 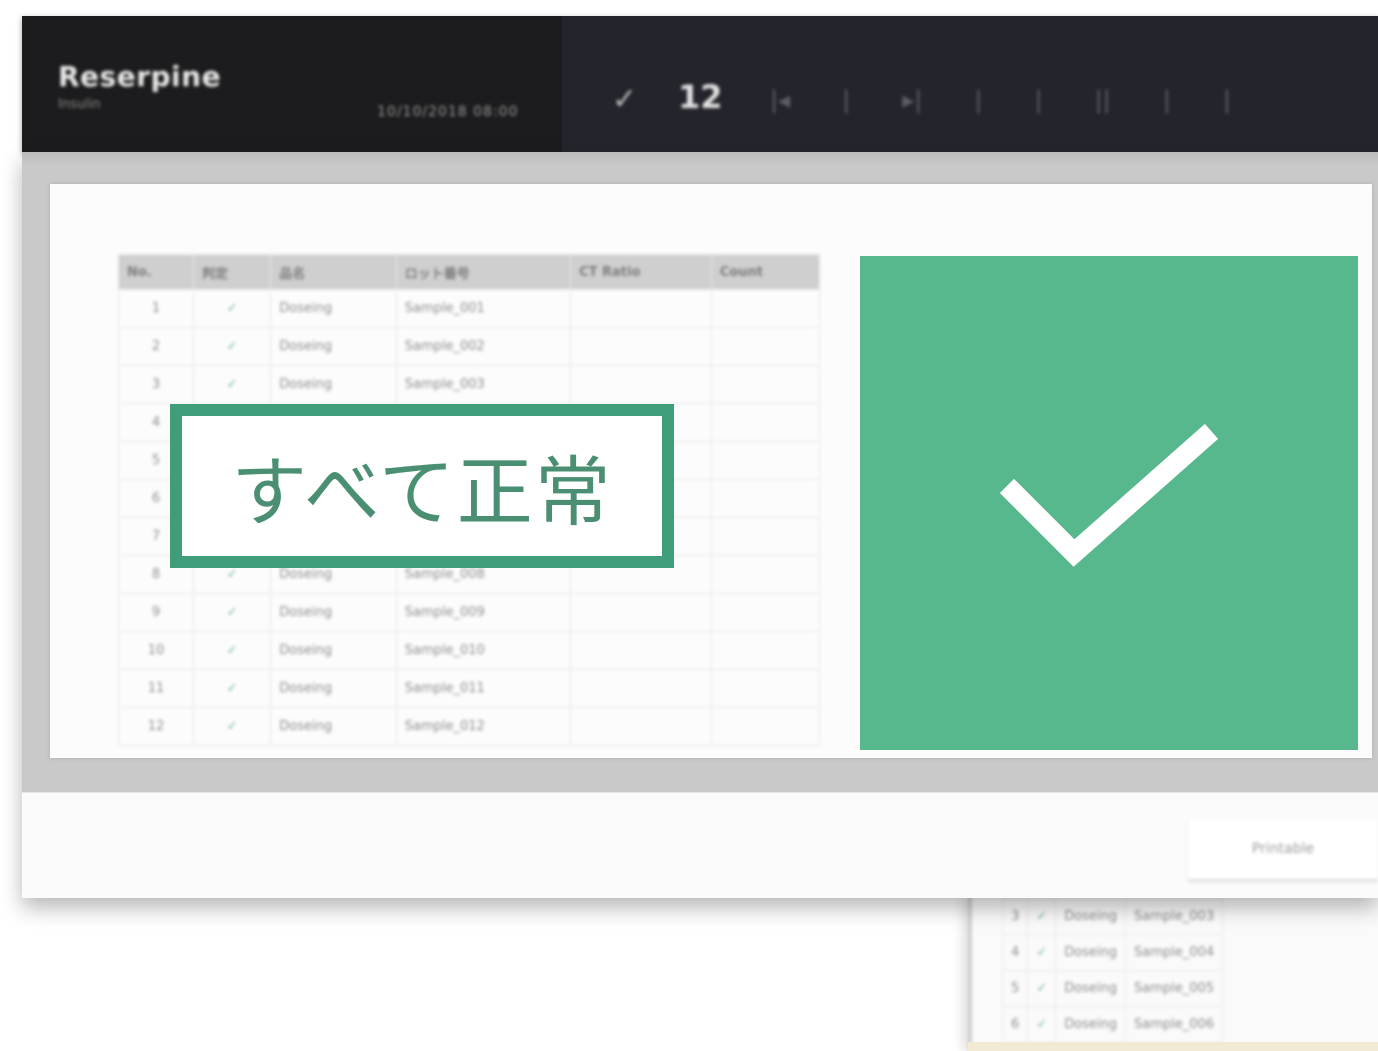 What do you see at coordinates (700, 97) in the screenshot?
I see `pass-count: 12` at bounding box center [700, 97].